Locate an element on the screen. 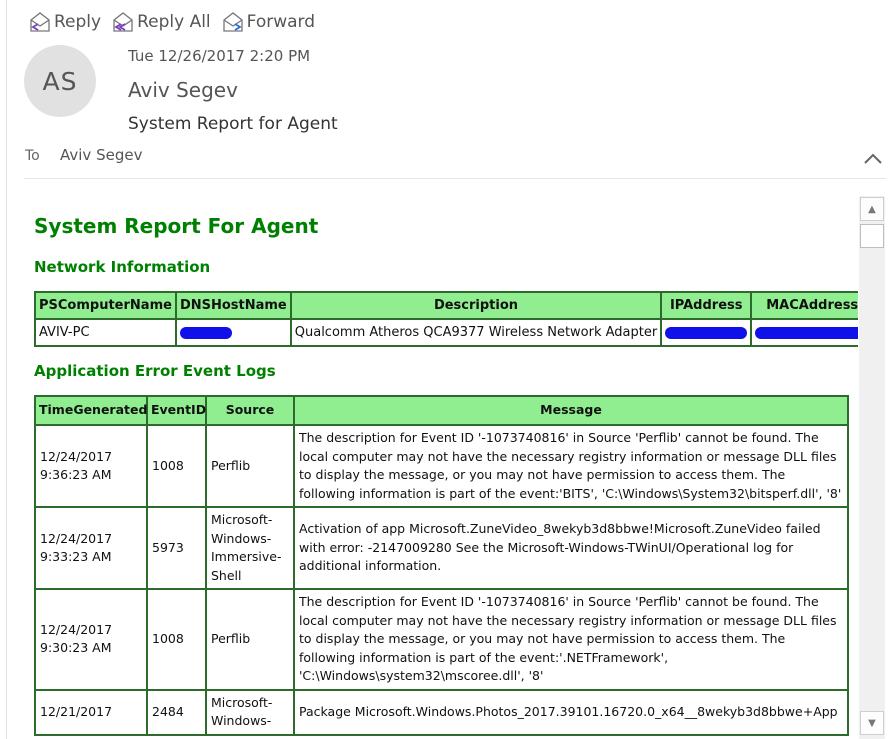  scroll-down-button: ▼ is located at coordinates (872, 723).